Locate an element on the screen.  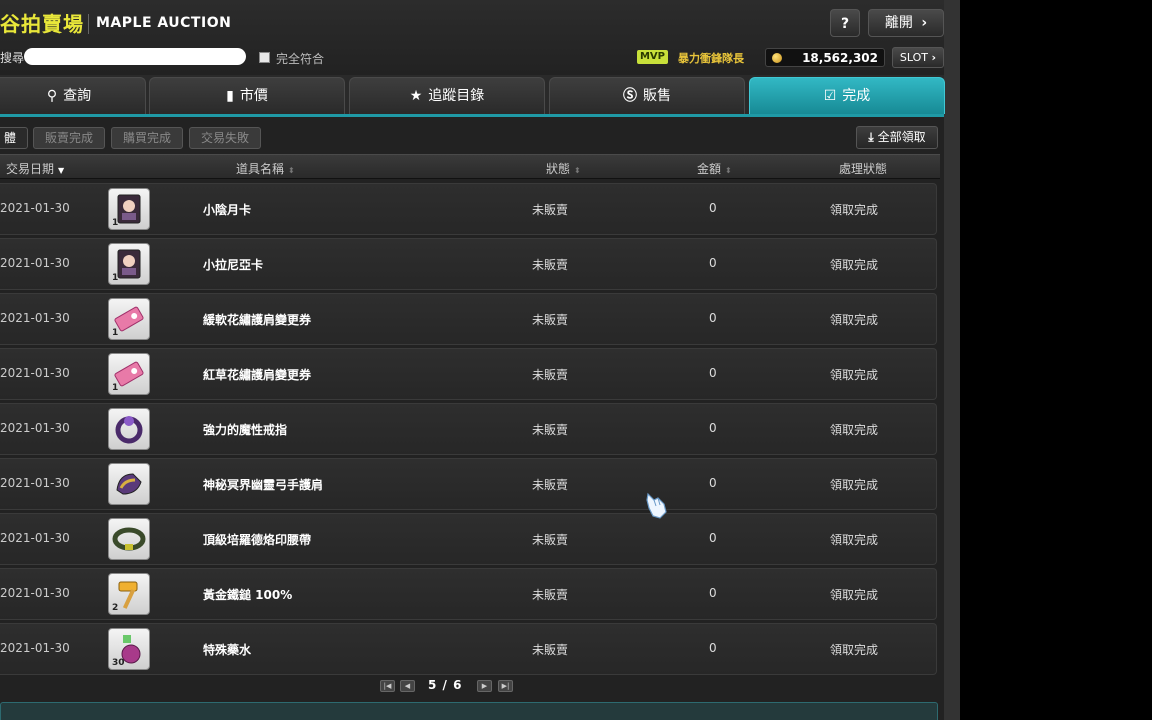
tab-watchlist: ★ 追蹤目錄 is located at coordinates (447, 95).